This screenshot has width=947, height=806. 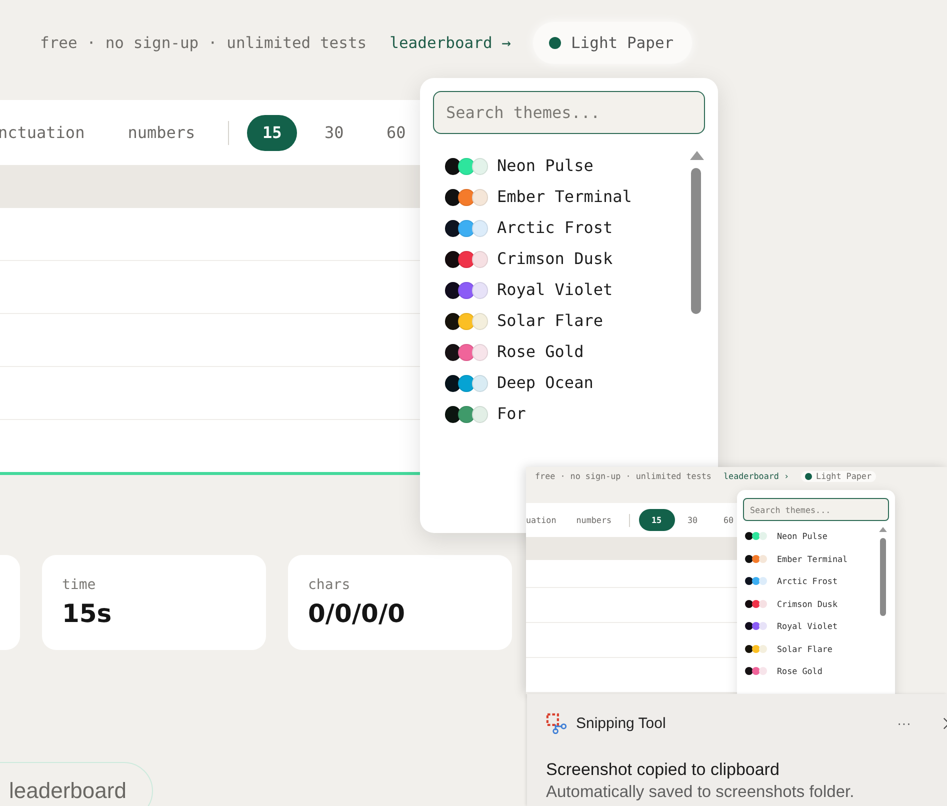 I want to click on theme-option: Rose Gold, so click(x=514, y=352).